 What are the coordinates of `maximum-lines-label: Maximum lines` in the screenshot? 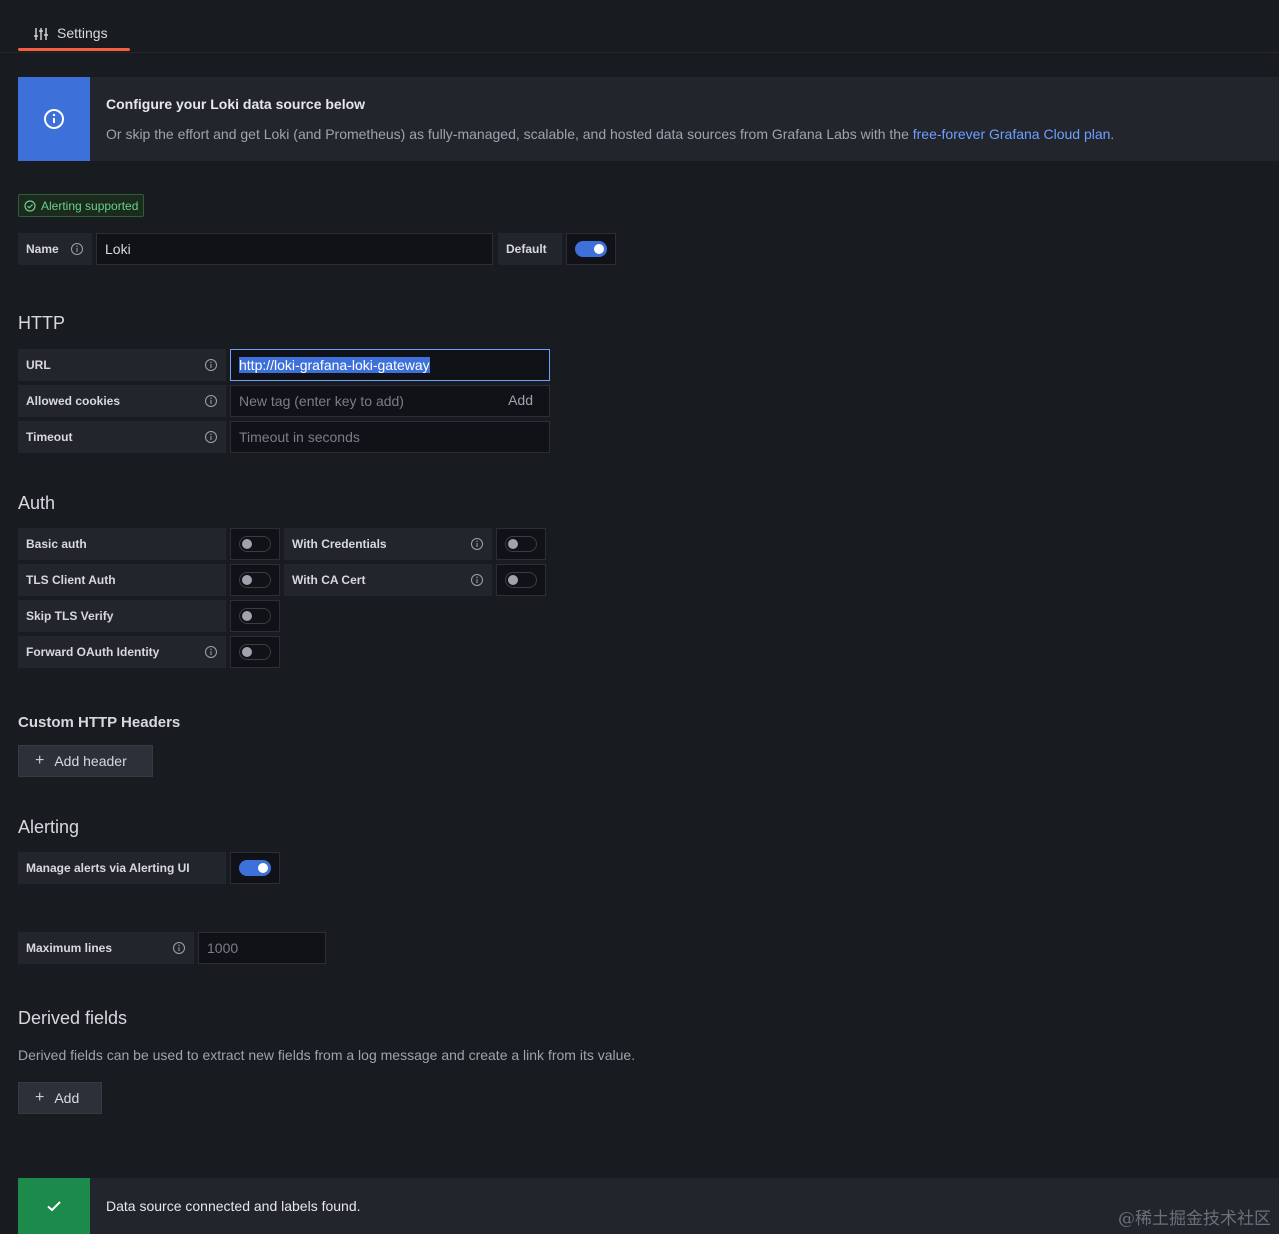 It's located at (106, 948).